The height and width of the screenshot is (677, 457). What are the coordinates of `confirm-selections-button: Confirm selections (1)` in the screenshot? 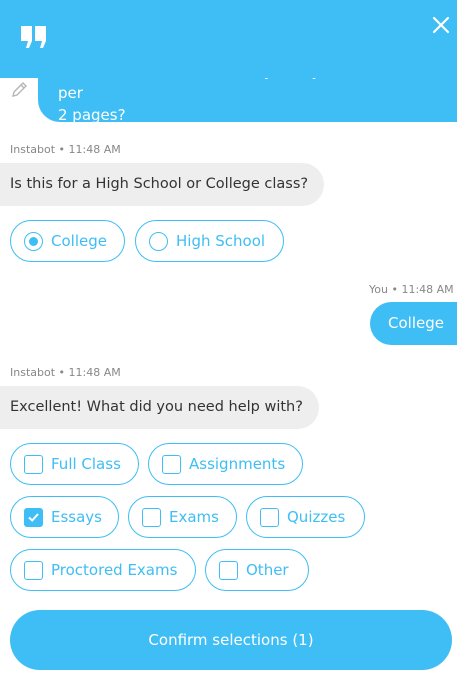 It's located at (231, 640).